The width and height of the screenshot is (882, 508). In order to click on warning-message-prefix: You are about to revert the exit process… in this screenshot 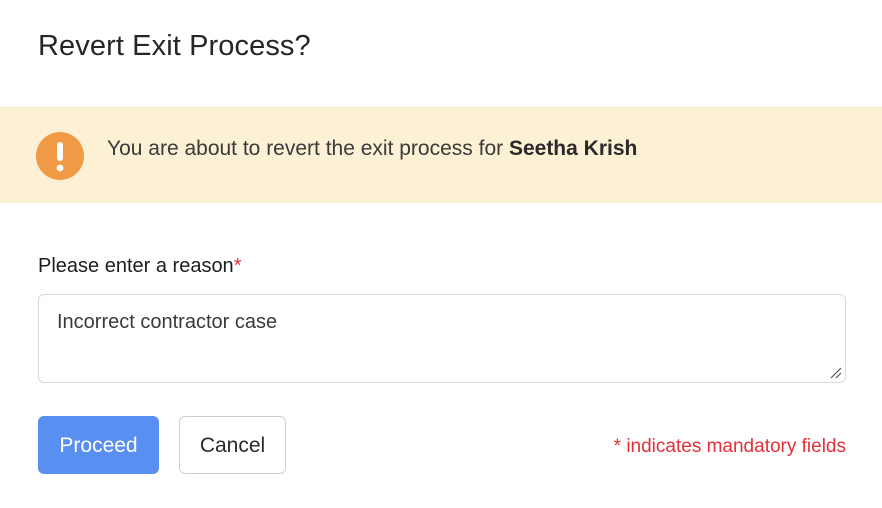, I will do `click(308, 148)`.